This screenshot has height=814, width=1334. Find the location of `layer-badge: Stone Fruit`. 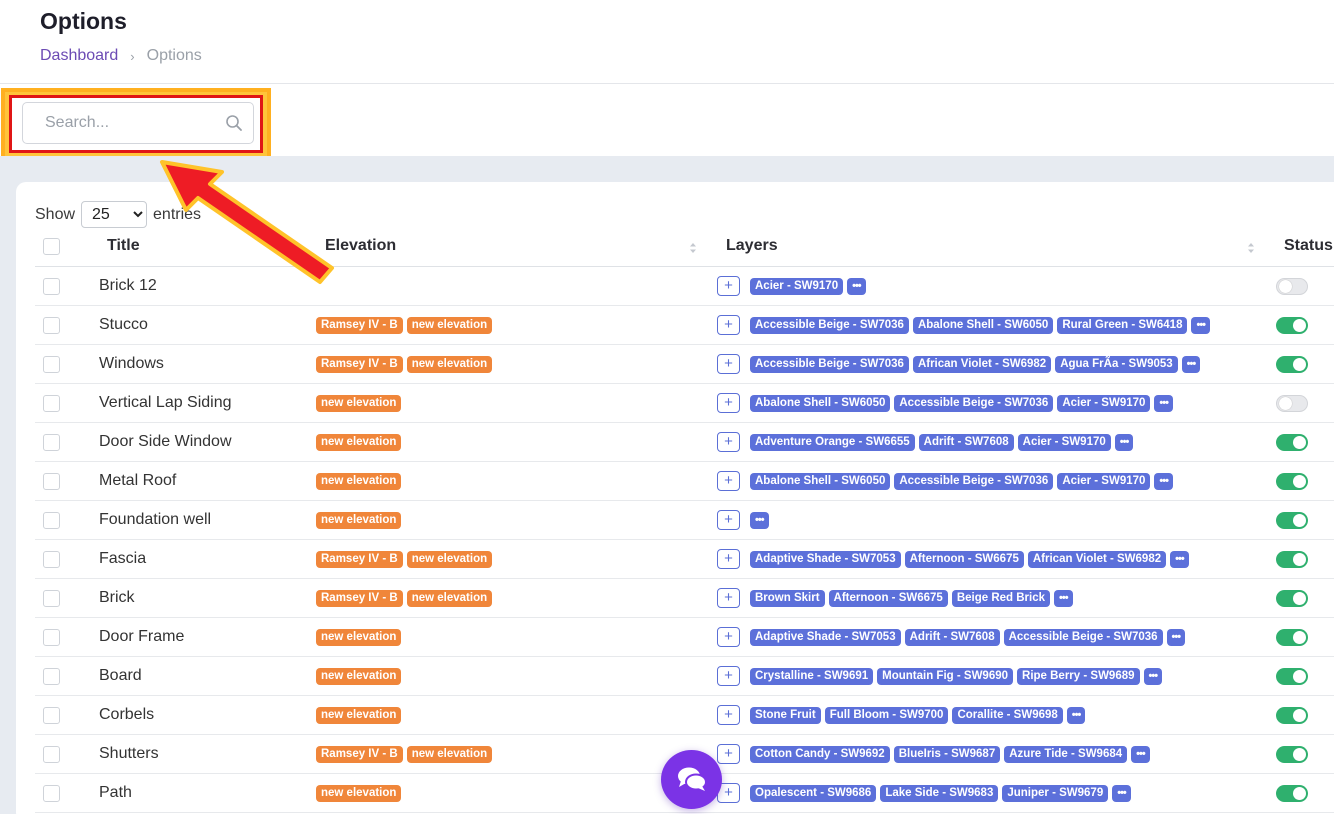

layer-badge: Stone Fruit is located at coordinates (785, 715).